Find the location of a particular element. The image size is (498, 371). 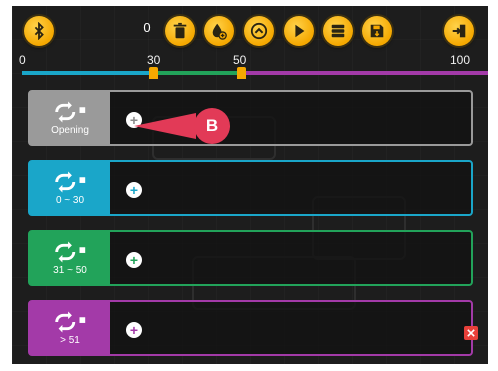

close-icon is located at coordinates (471, 333).